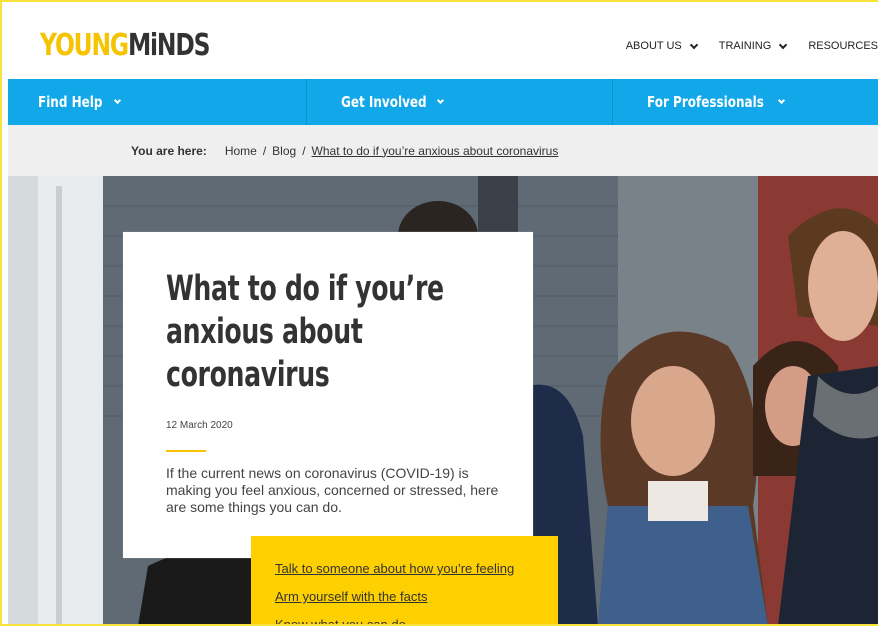 This screenshot has width=878, height=626. What do you see at coordinates (443, 43) in the screenshot?
I see `site-header: YOUNGMiNDS ABOUT US TRAINING RESOURCES` at bounding box center [443, 43].